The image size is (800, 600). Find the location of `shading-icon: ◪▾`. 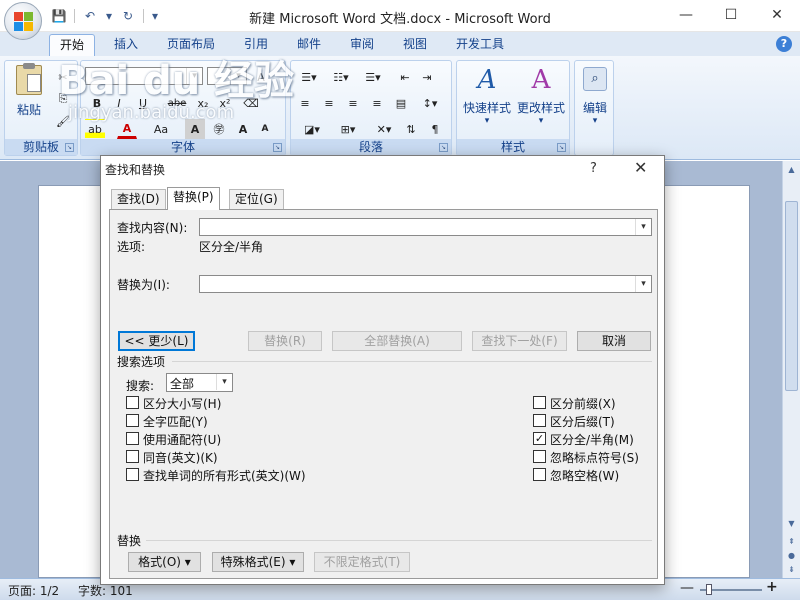

shading-icon: ◪▾ is located at coordinates (312, 129).